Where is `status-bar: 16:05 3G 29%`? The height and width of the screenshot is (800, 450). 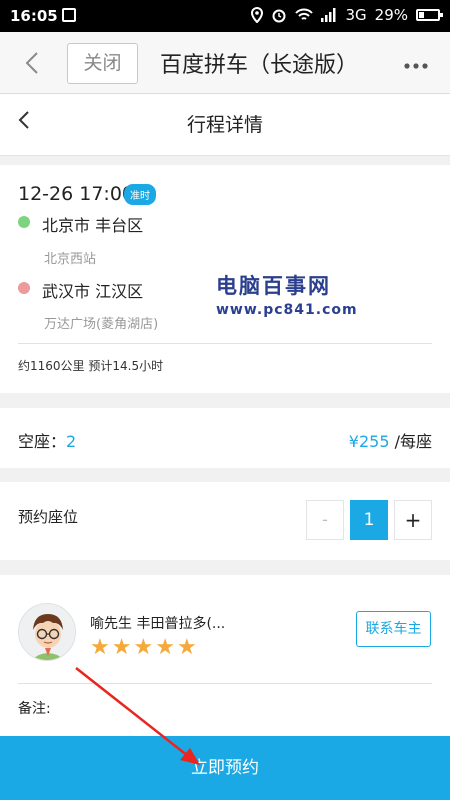
status-bar: 16:05 3G 29% is located at coordinates (225, 16).